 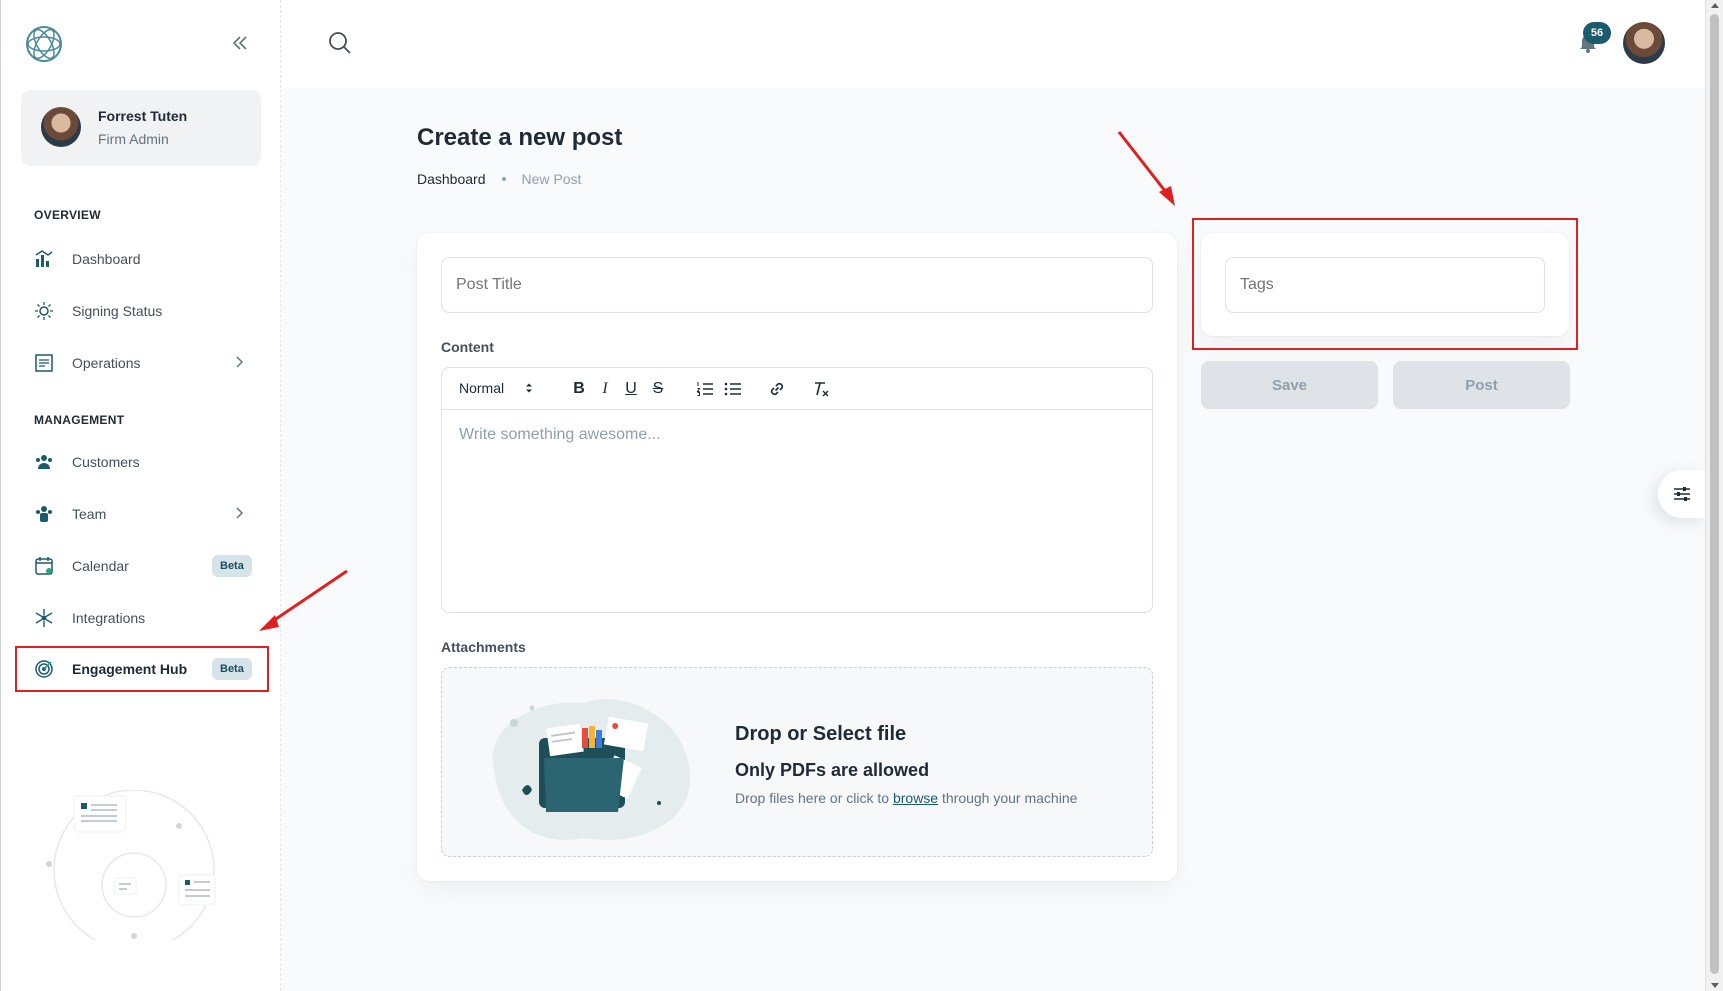 I want to click on browse-link: browse, so click(x=915, y=798).